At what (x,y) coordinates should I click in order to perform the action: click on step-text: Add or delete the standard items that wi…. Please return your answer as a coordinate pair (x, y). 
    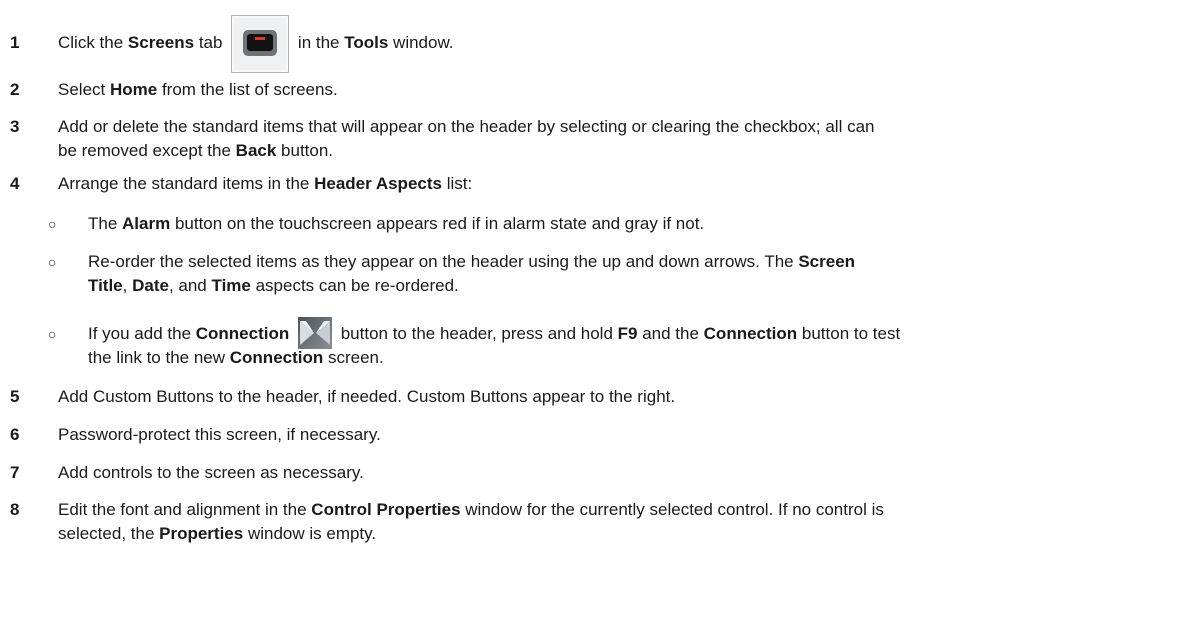
    Looking at the image, I should click on (466, 138).